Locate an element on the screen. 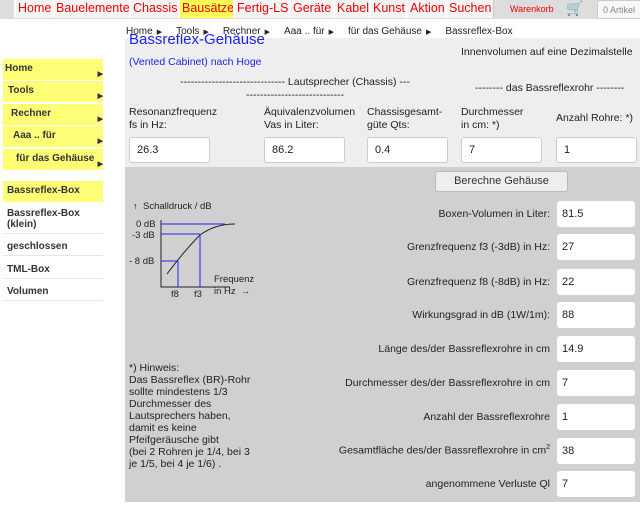 The image size is (640, 505). sidebar-item-label: für das Gehäuse is located at coordinates (55, 158).